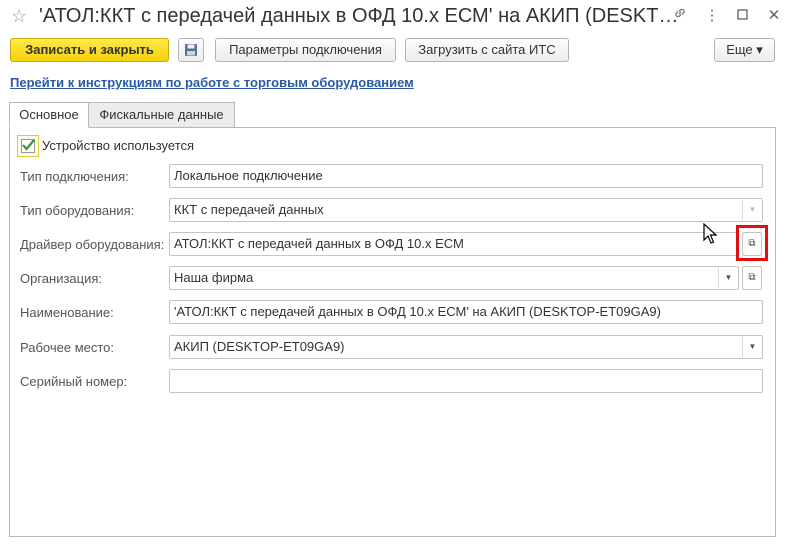 The image size is (796, 554). What do you see at coordinates (214, 277) in the screenshot?
I see `organization-value: Наша фирма` at bounding box center [214, 277].